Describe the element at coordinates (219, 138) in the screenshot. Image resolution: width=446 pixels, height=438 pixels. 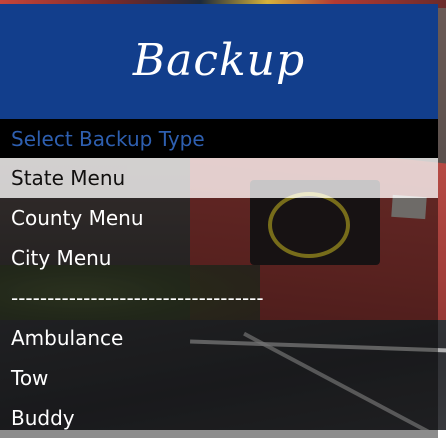
I see `menu-subtitle-bar: Select Backup Type` at that location.